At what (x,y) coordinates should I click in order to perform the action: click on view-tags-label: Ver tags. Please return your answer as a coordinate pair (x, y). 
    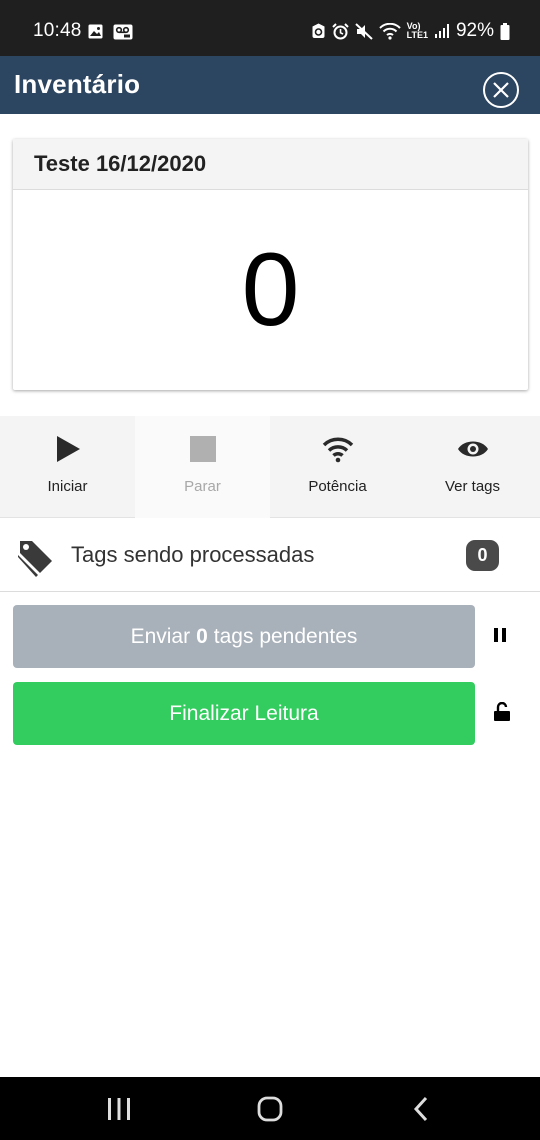
    Looking at the image, I should click on (472, 486).